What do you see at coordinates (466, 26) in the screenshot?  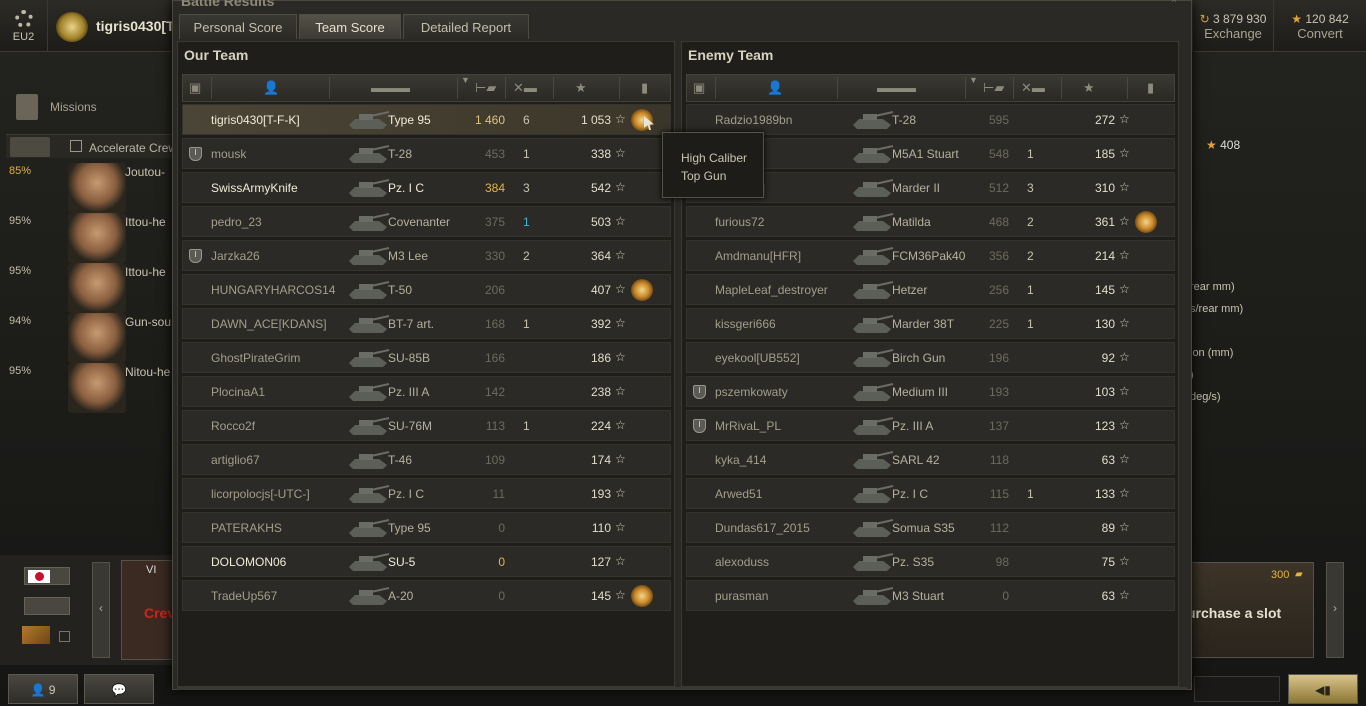 I see `tab-detailed-report: Detailed Report` at bounding box center [466, 26].